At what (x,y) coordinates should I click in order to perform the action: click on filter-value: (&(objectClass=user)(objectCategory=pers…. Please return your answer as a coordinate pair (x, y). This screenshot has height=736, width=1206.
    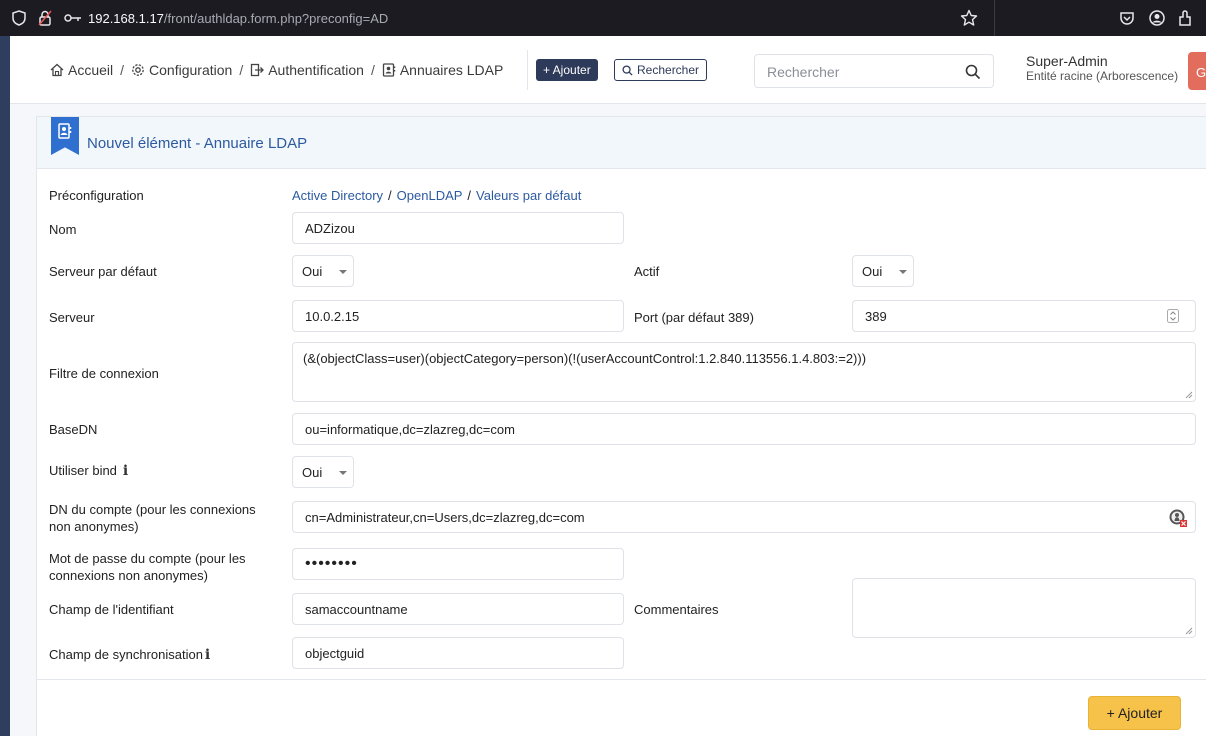
    Looking at the image, I should click on (585, 358).